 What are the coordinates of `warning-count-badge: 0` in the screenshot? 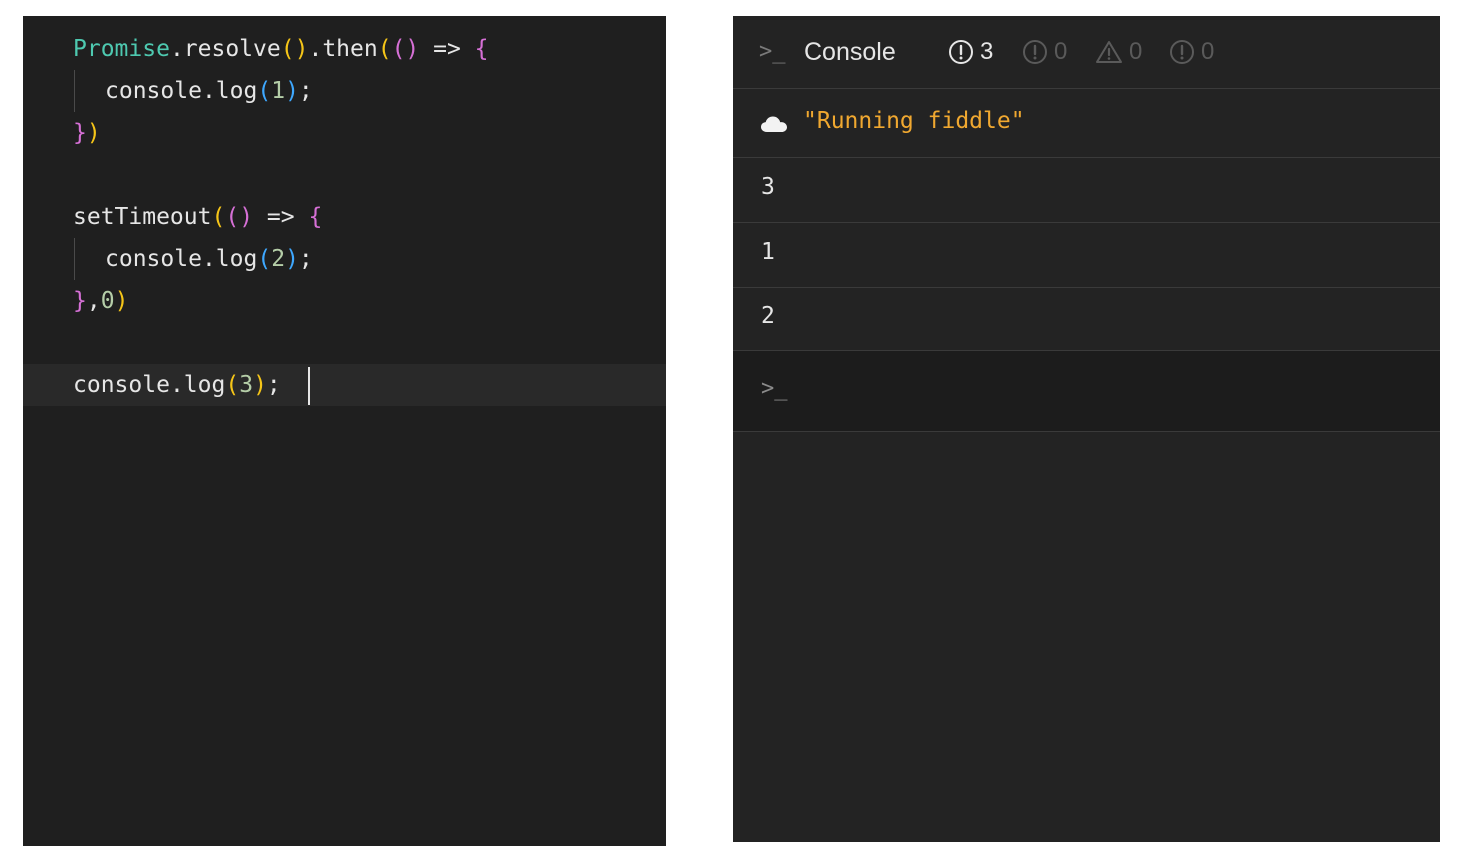 It's located at (1118, 52).